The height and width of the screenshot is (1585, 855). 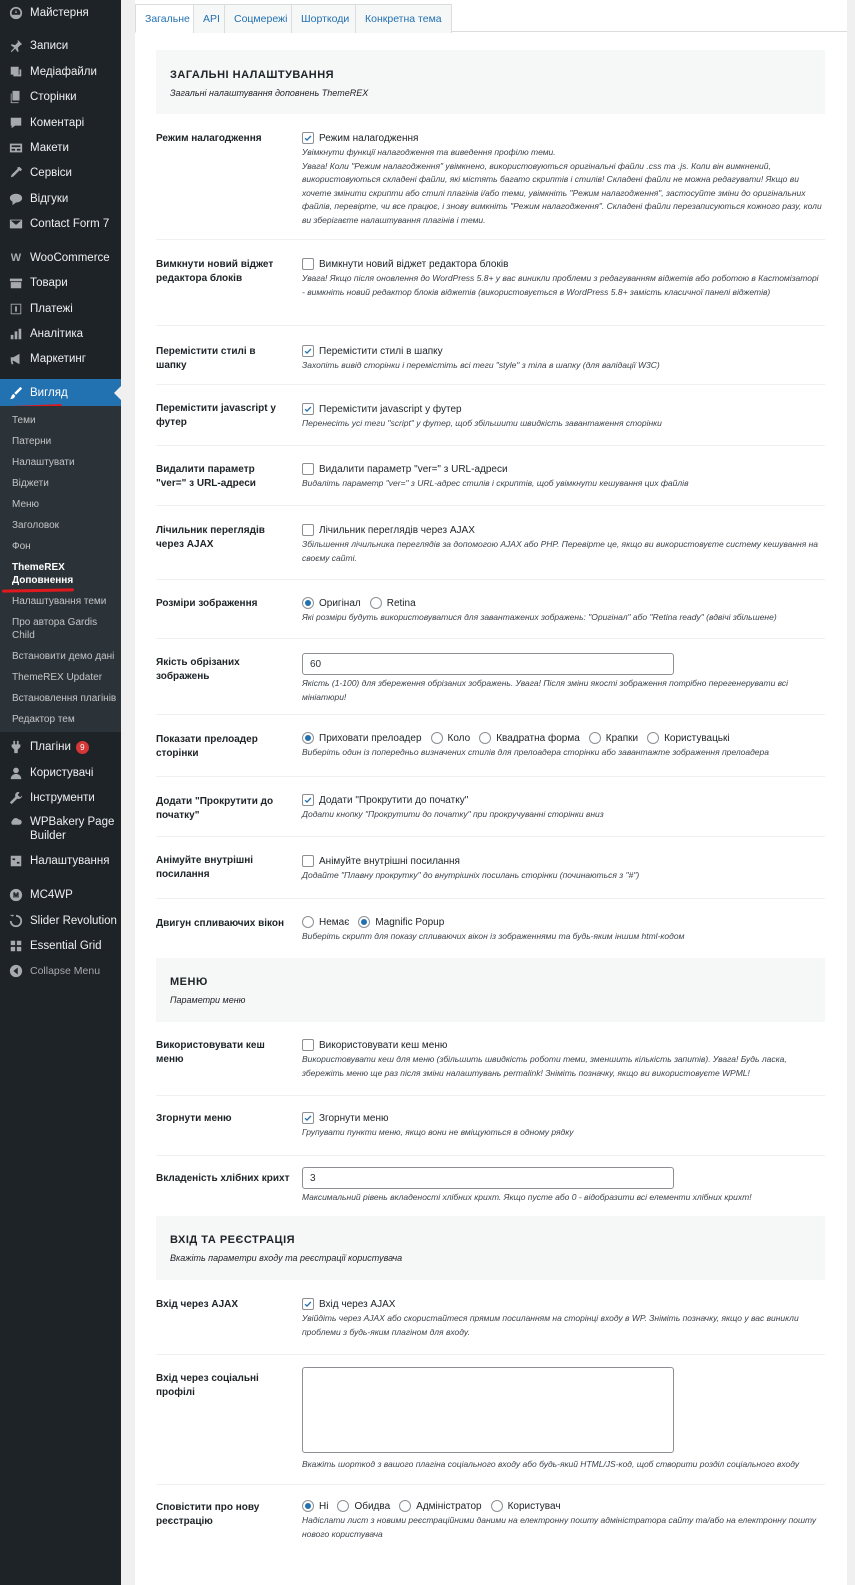 I want to click on submenu-item: Фон, so click(x=64, y=546).